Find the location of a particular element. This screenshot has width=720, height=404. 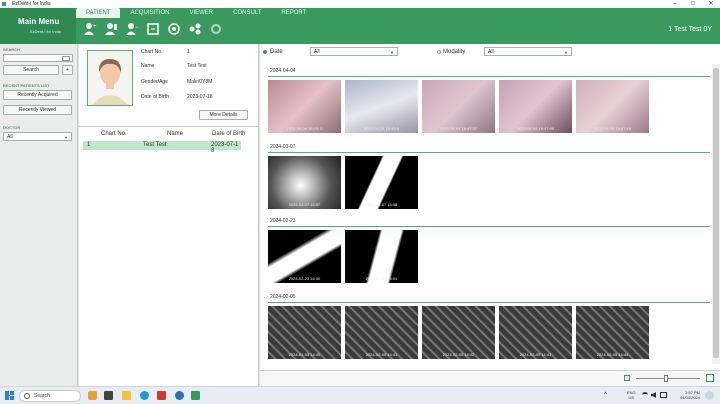

image-thumbnail: 2024-02-23 16:01 is located at coordinates (381, 256).